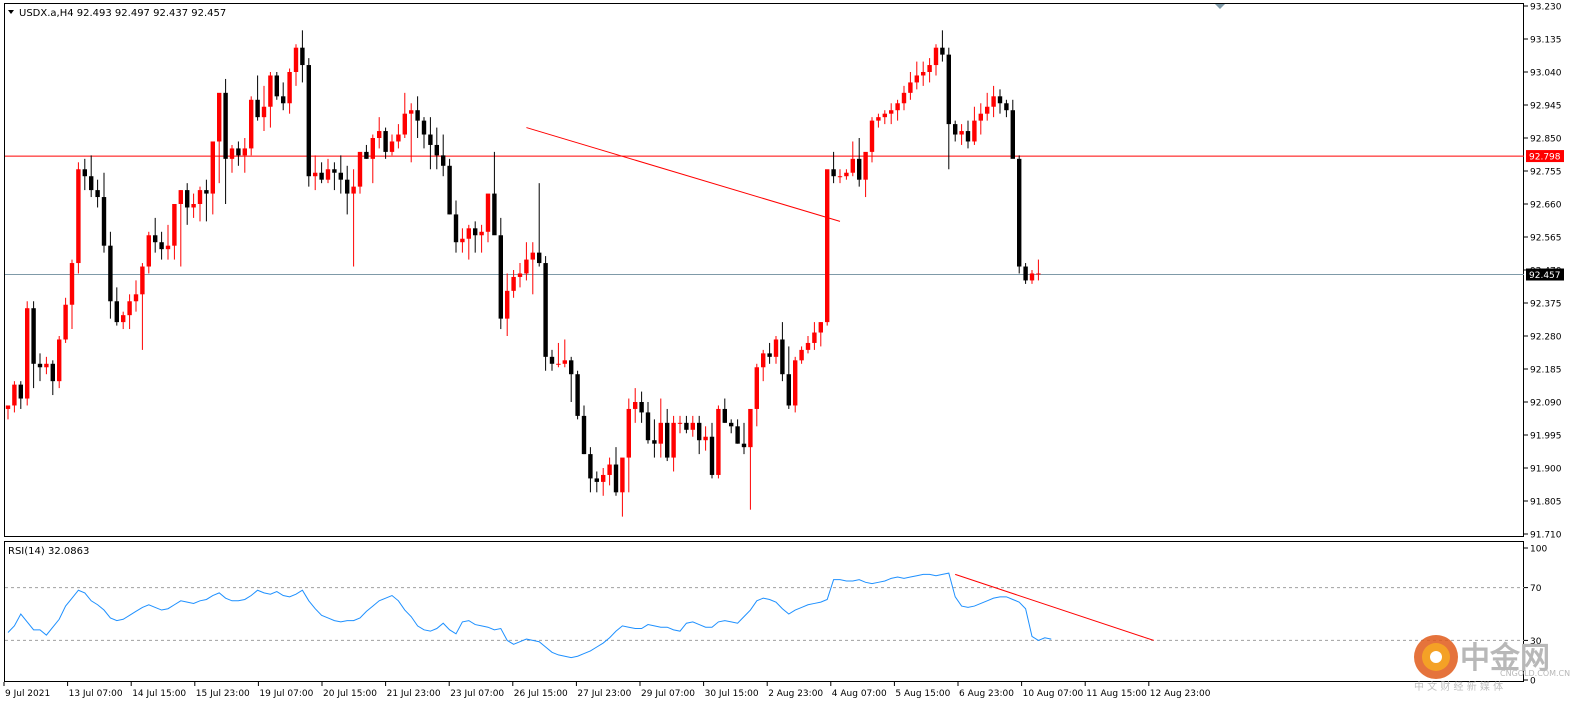 The height and width of the screenshot is (716, 1583). What do you see at coordinates (1546, 107) in the screenshot?
I see `price-axis-label: 92.945` at bounding box center [1546, 107].